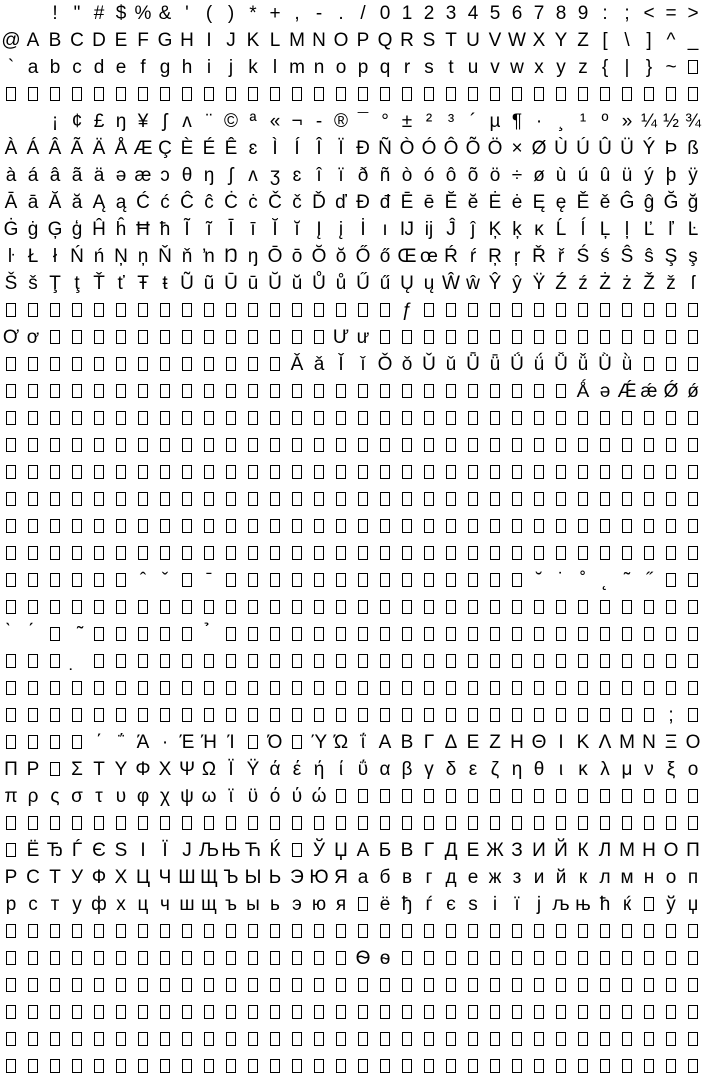  What do you see at coordinates (143, 202) in the screenshot?
I see `glyph-cell: Ć` at bounding box center [143, 202].